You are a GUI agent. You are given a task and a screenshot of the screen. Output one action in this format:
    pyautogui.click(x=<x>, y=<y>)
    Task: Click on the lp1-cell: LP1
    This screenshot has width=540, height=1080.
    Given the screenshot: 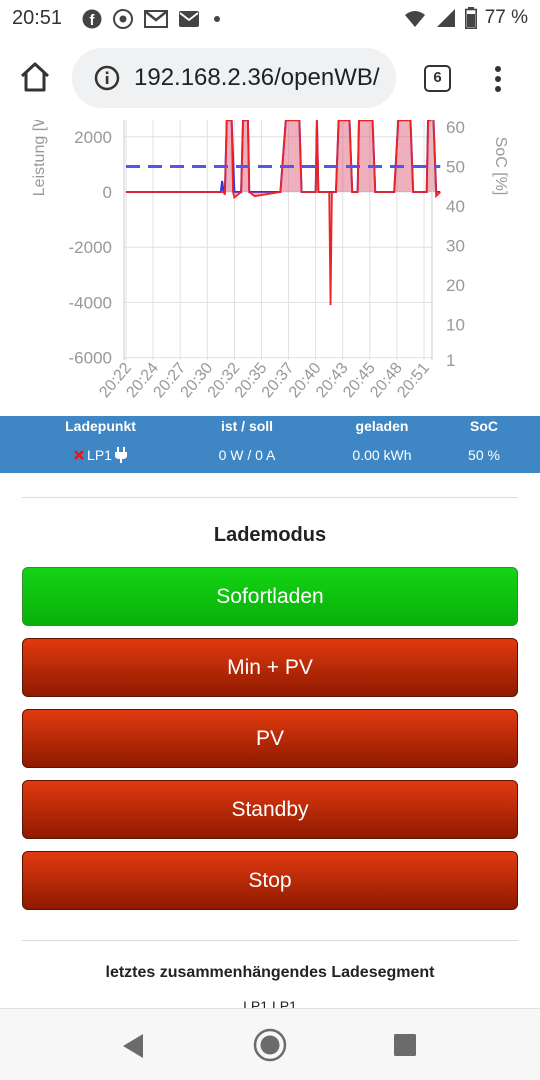 What is the action you would take?
    pyautogui.click(x=100, y=455)
    